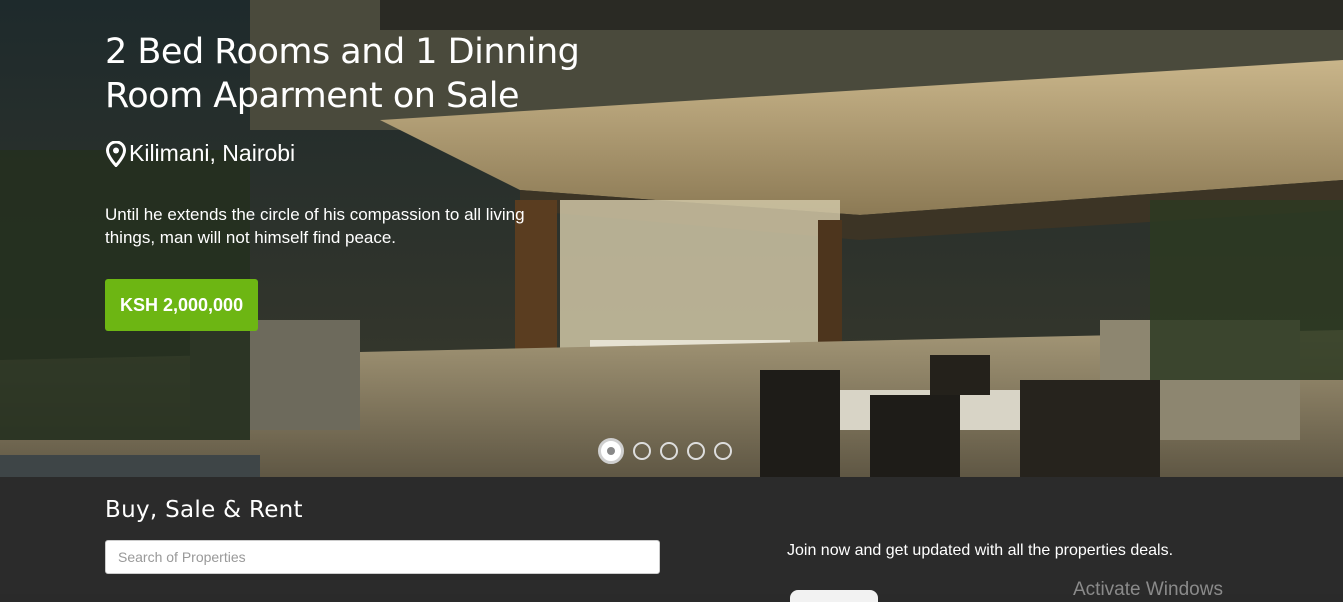 The height and width of the screenshot is (602, 1343). Describe the element at coordinates (1148, 589) in the screenshot. I see `windows-watermark: Activate Windows` at that location.